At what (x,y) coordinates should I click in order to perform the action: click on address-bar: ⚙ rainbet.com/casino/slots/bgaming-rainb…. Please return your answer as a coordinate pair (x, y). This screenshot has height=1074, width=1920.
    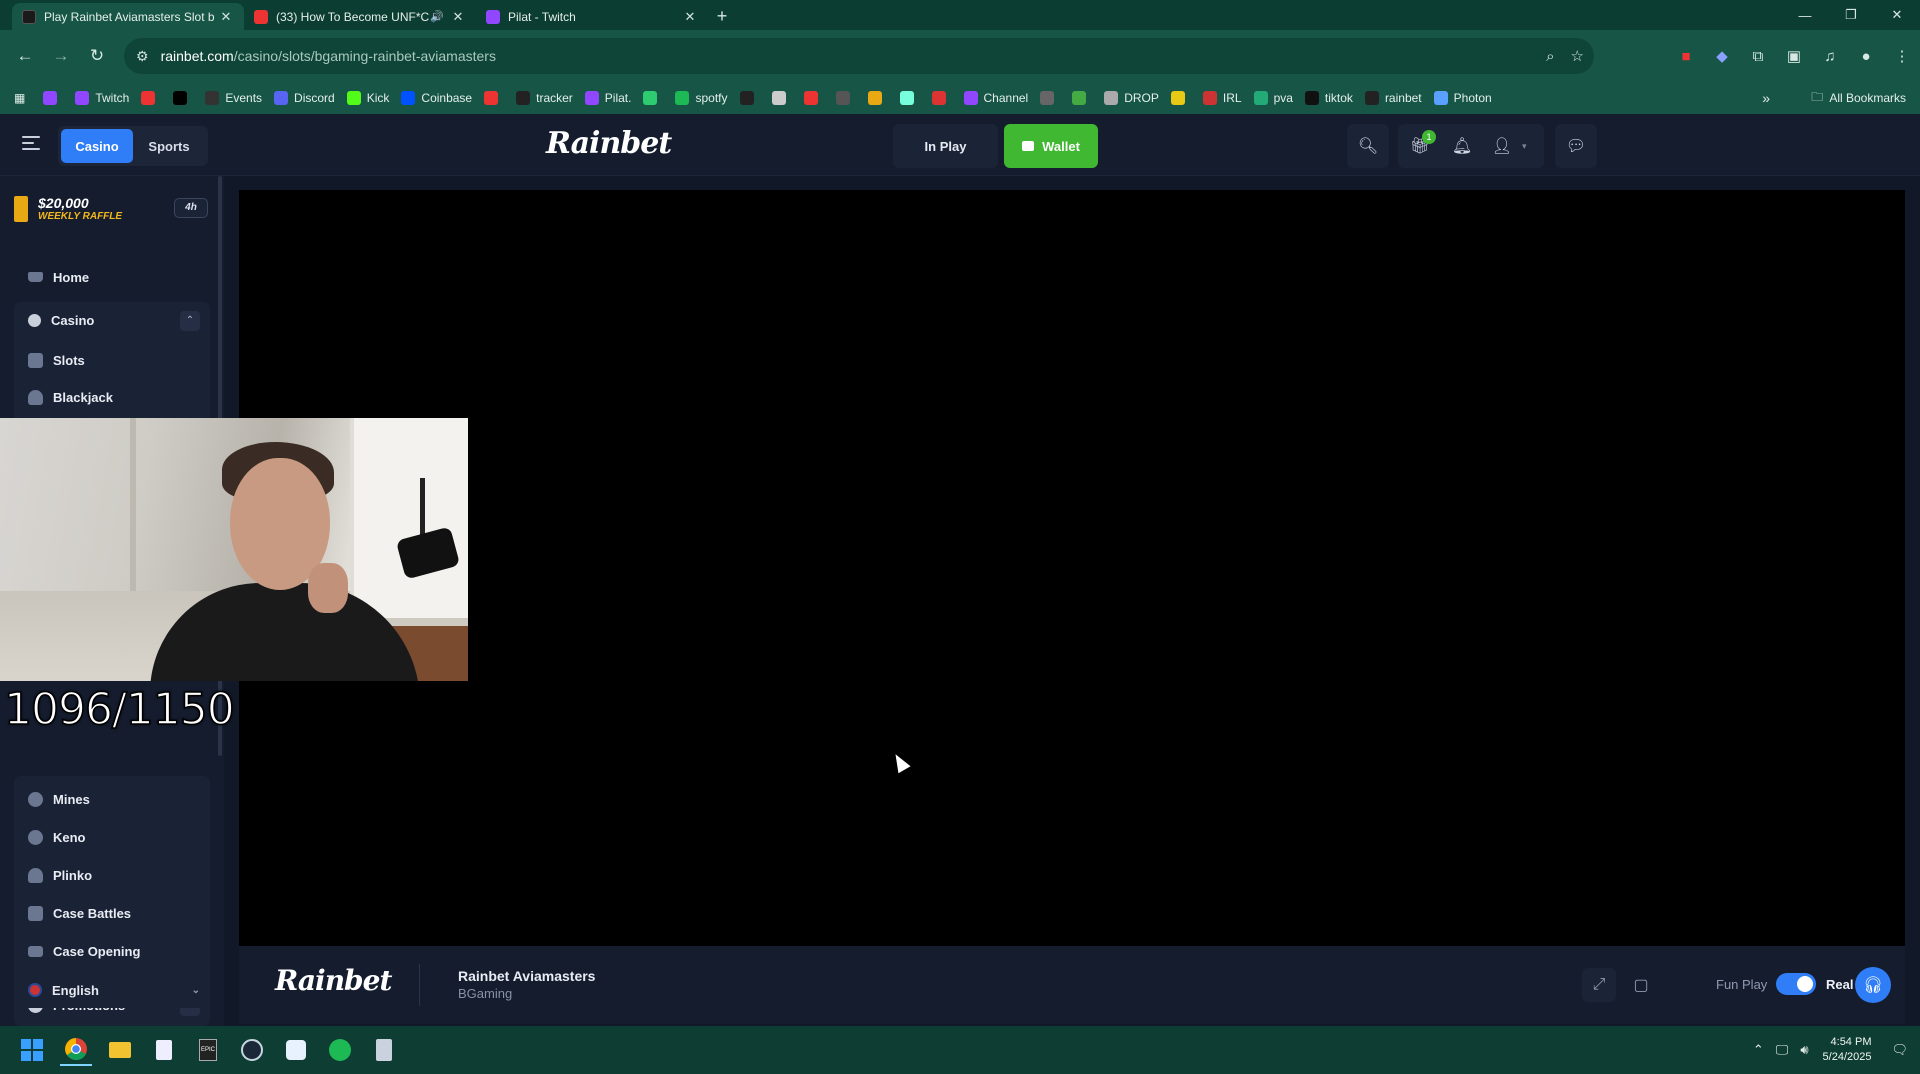
    Looking at the image, I should click on (859, 56).